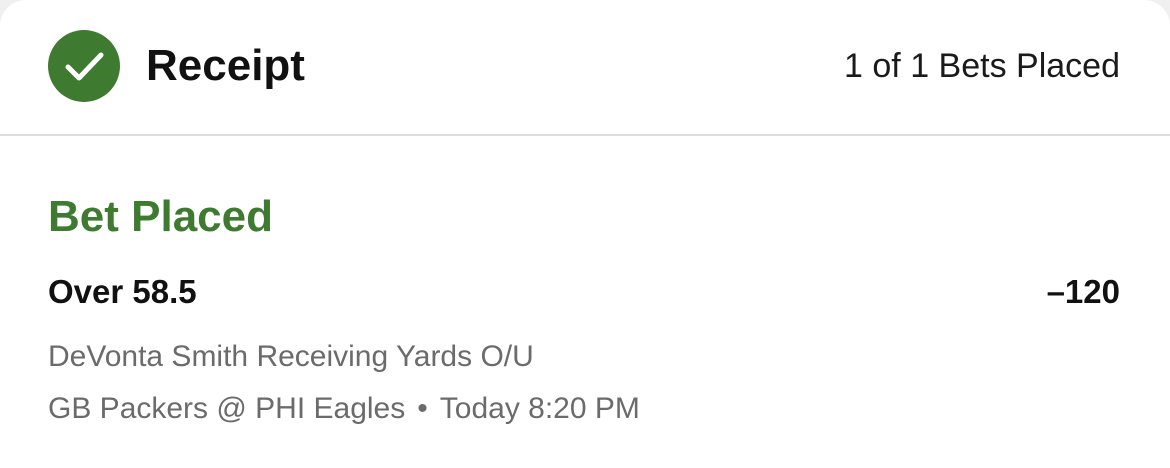 Image resolution: width=1170 pixels, height=468 pixels. I want to click on checkmark-icon, so click(84, 66).